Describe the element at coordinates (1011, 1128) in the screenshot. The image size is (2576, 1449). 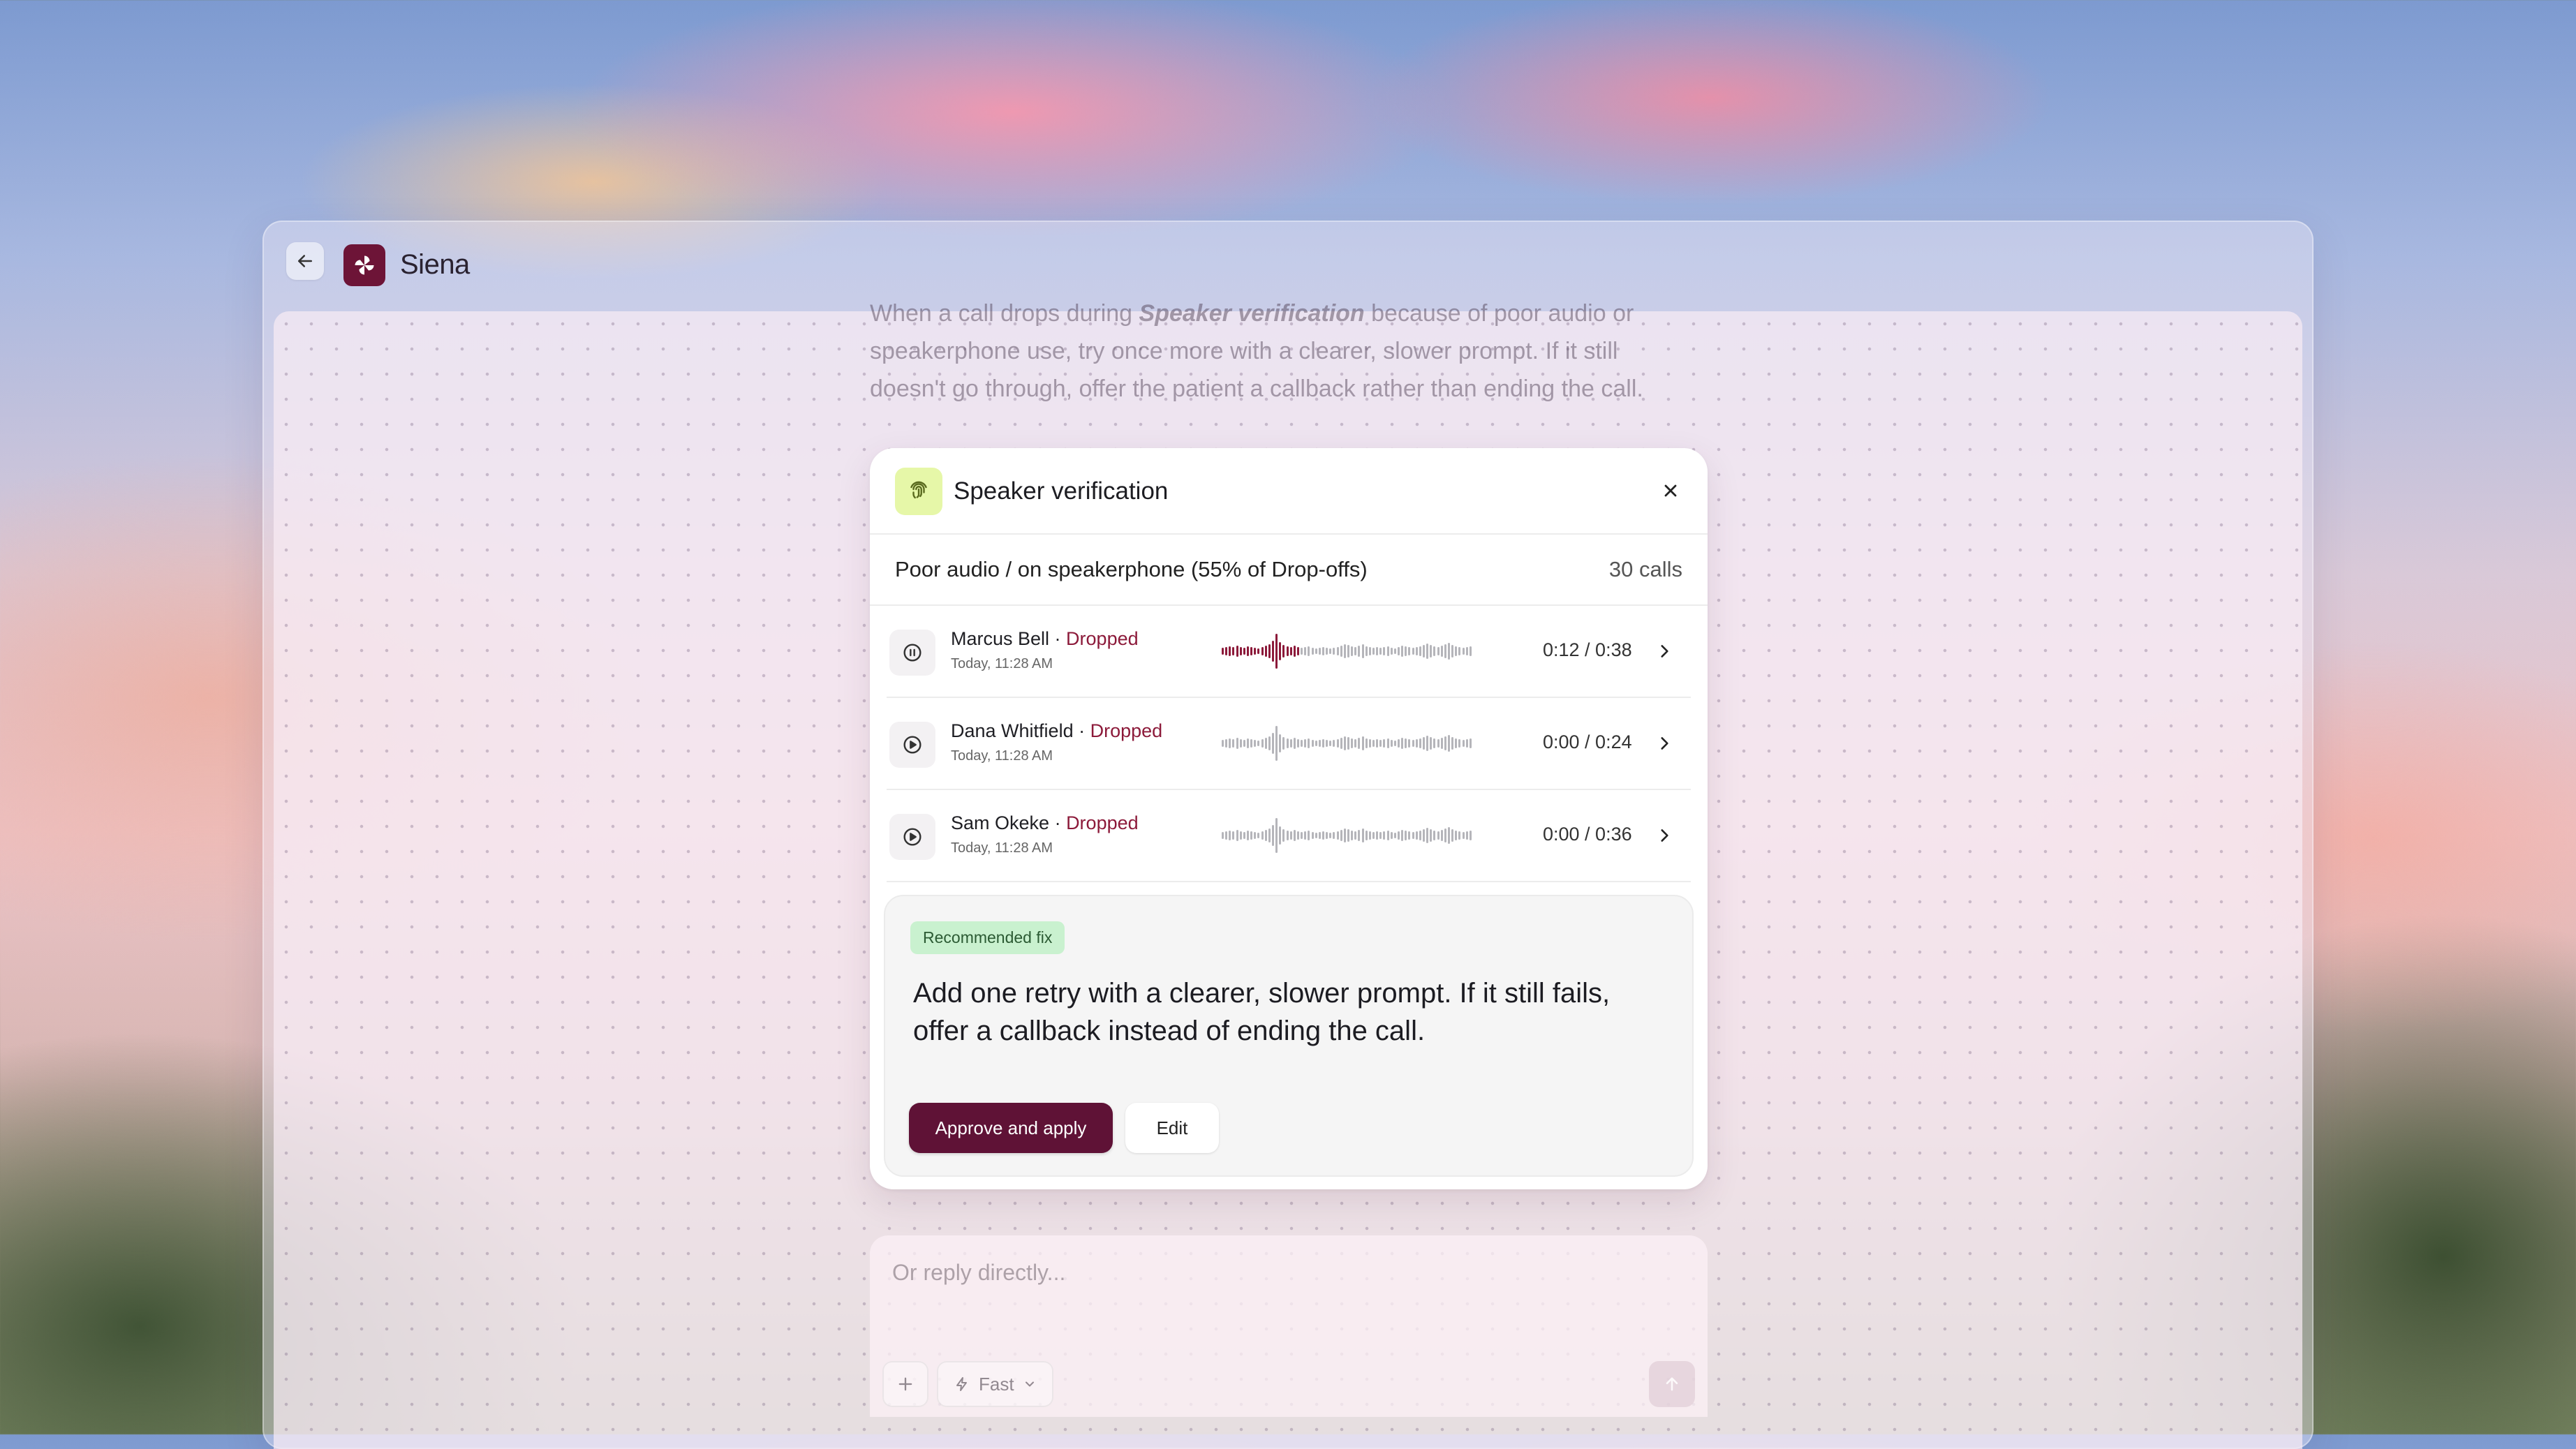
I see `approve-and-apply-button: Approve and apply` at that location.